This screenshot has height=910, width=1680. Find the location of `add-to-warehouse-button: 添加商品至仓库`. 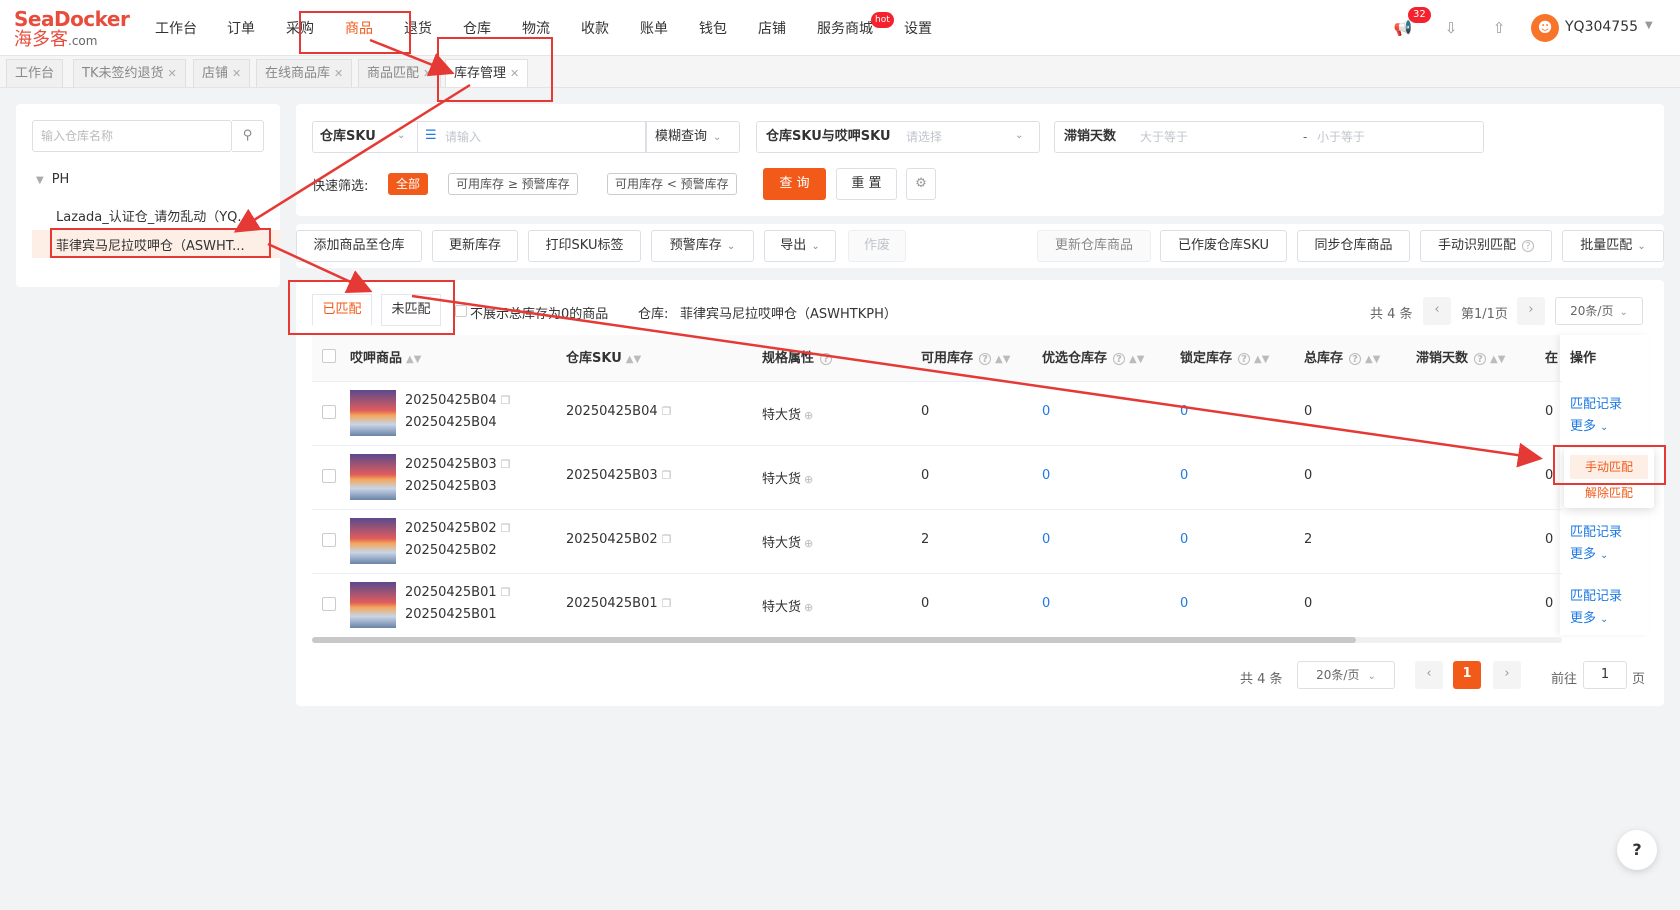

add-to-warehouse-button: 添加商品至仓库 is located at coordinates (359, 246).